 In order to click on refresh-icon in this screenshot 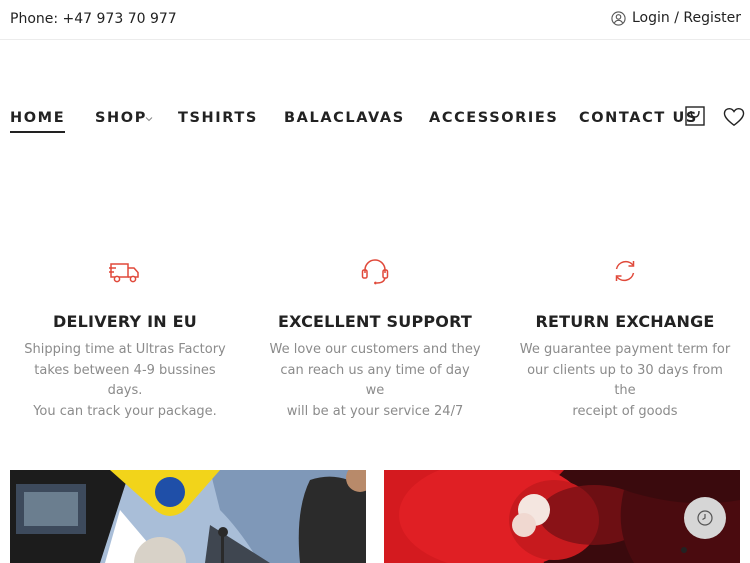, I will do `click(625, 271)`.